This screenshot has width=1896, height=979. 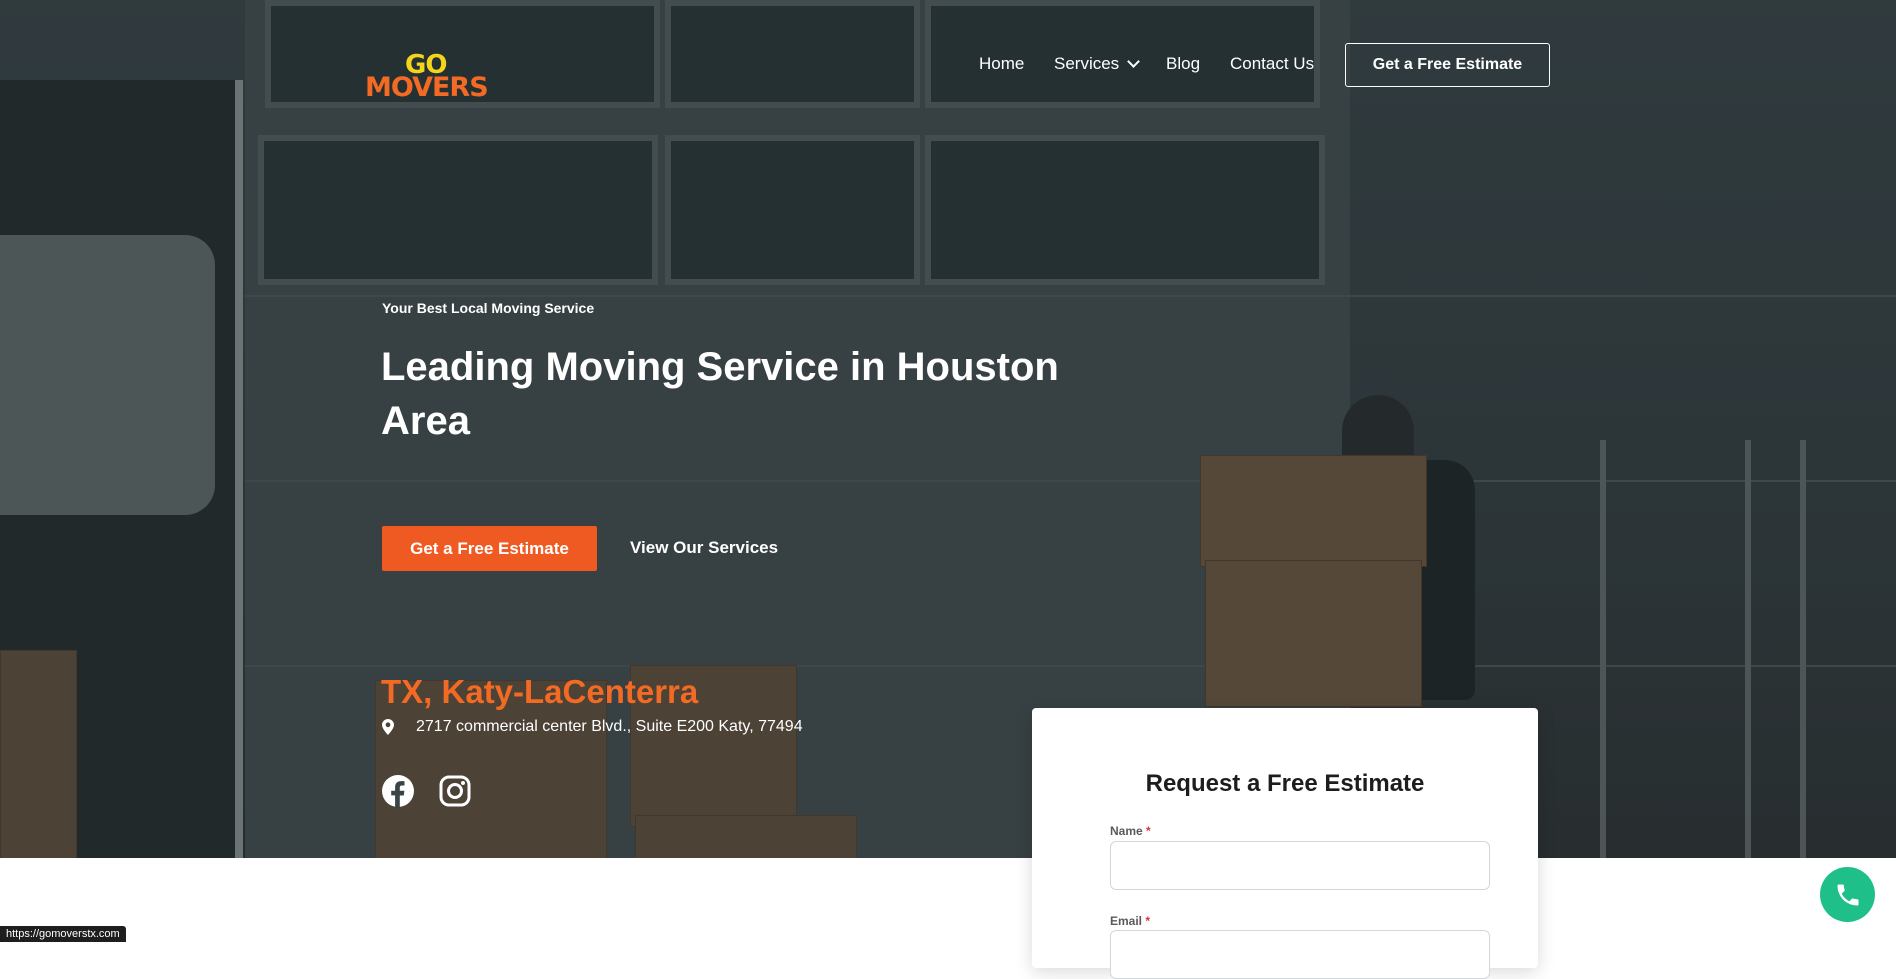 I want to click on email-field, so click(x=1300, y=954).